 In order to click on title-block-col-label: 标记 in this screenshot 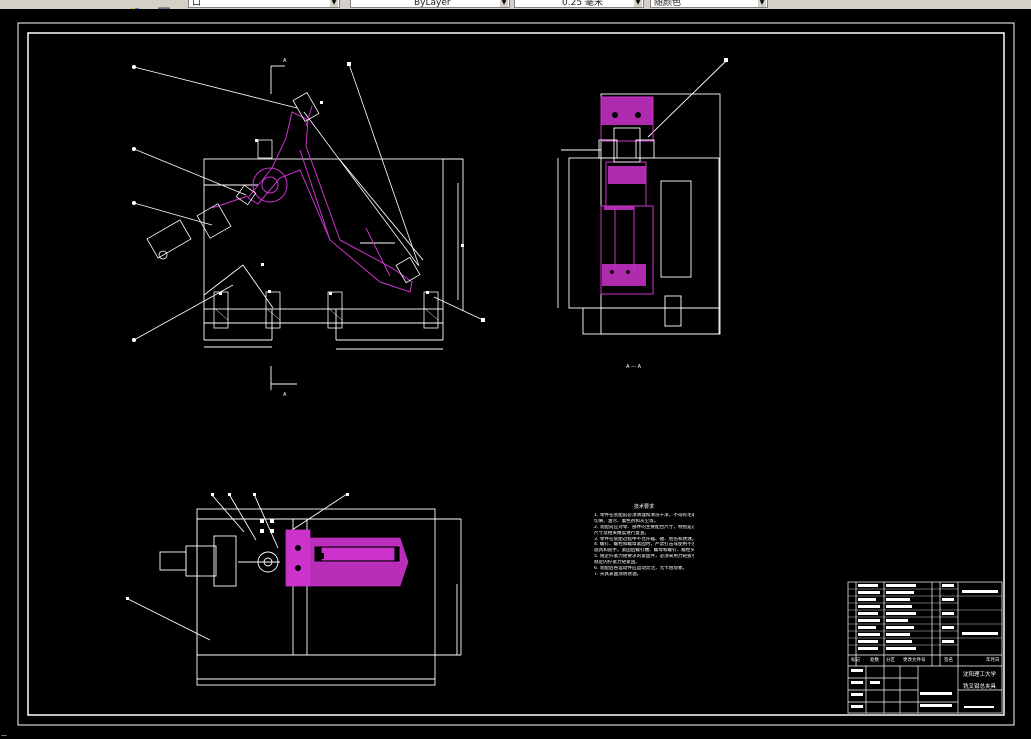, I will do `click(855, 660)`.